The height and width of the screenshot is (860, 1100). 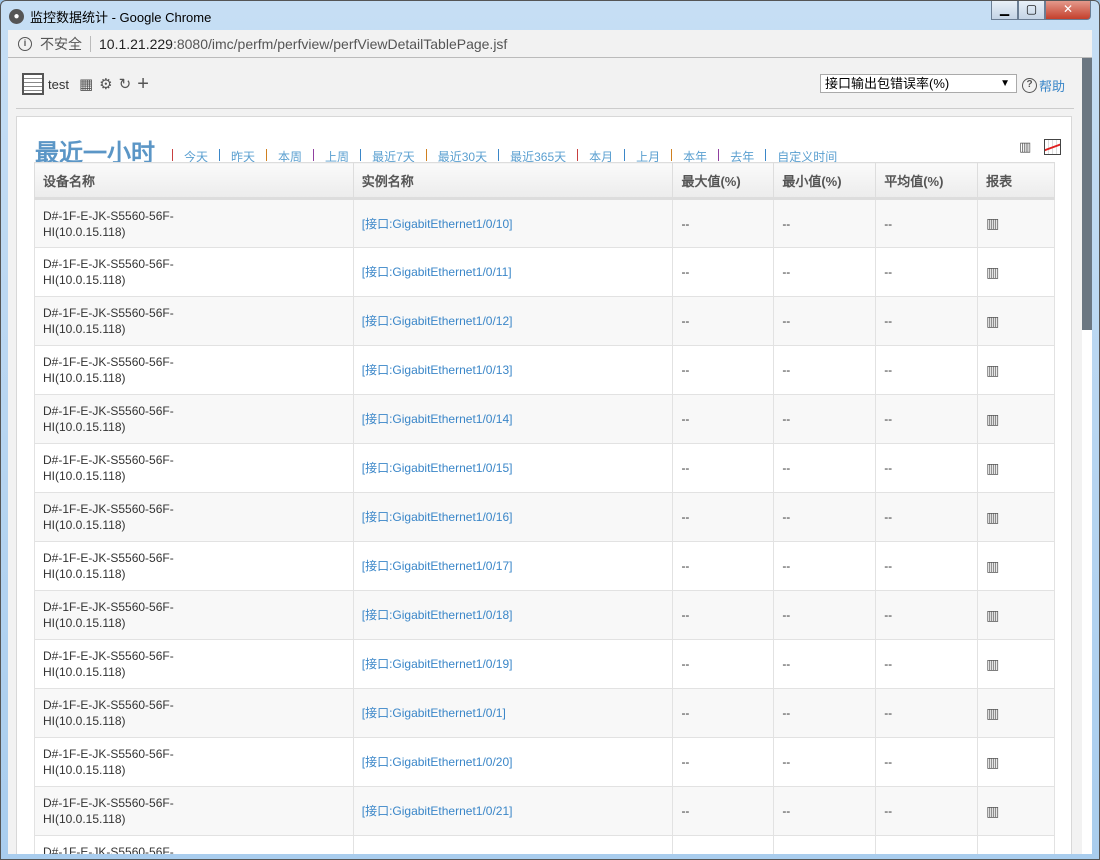 What do you see at coordinates (437, 811) in the screenshot?
I see `instance-link: [接口:GigabitEthernet1/0/21]` at bounding box center [437, 811].